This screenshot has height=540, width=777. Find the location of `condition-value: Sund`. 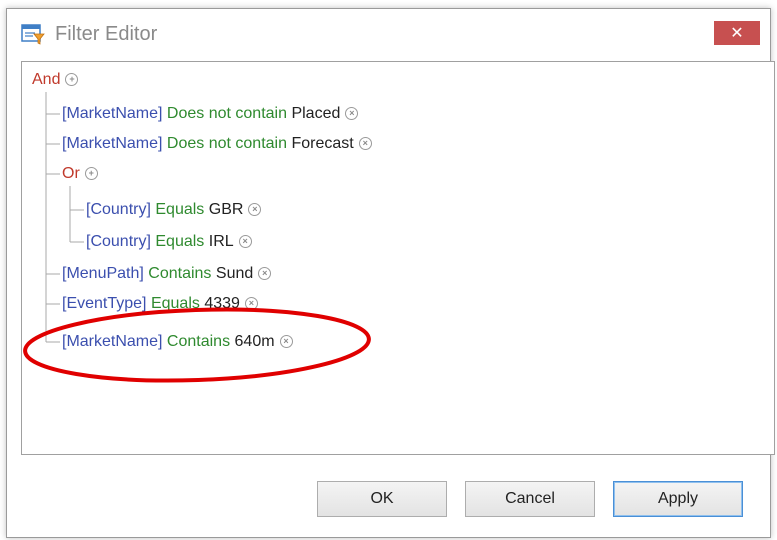

condition-value: Sund is located at coordinates (234, 273).